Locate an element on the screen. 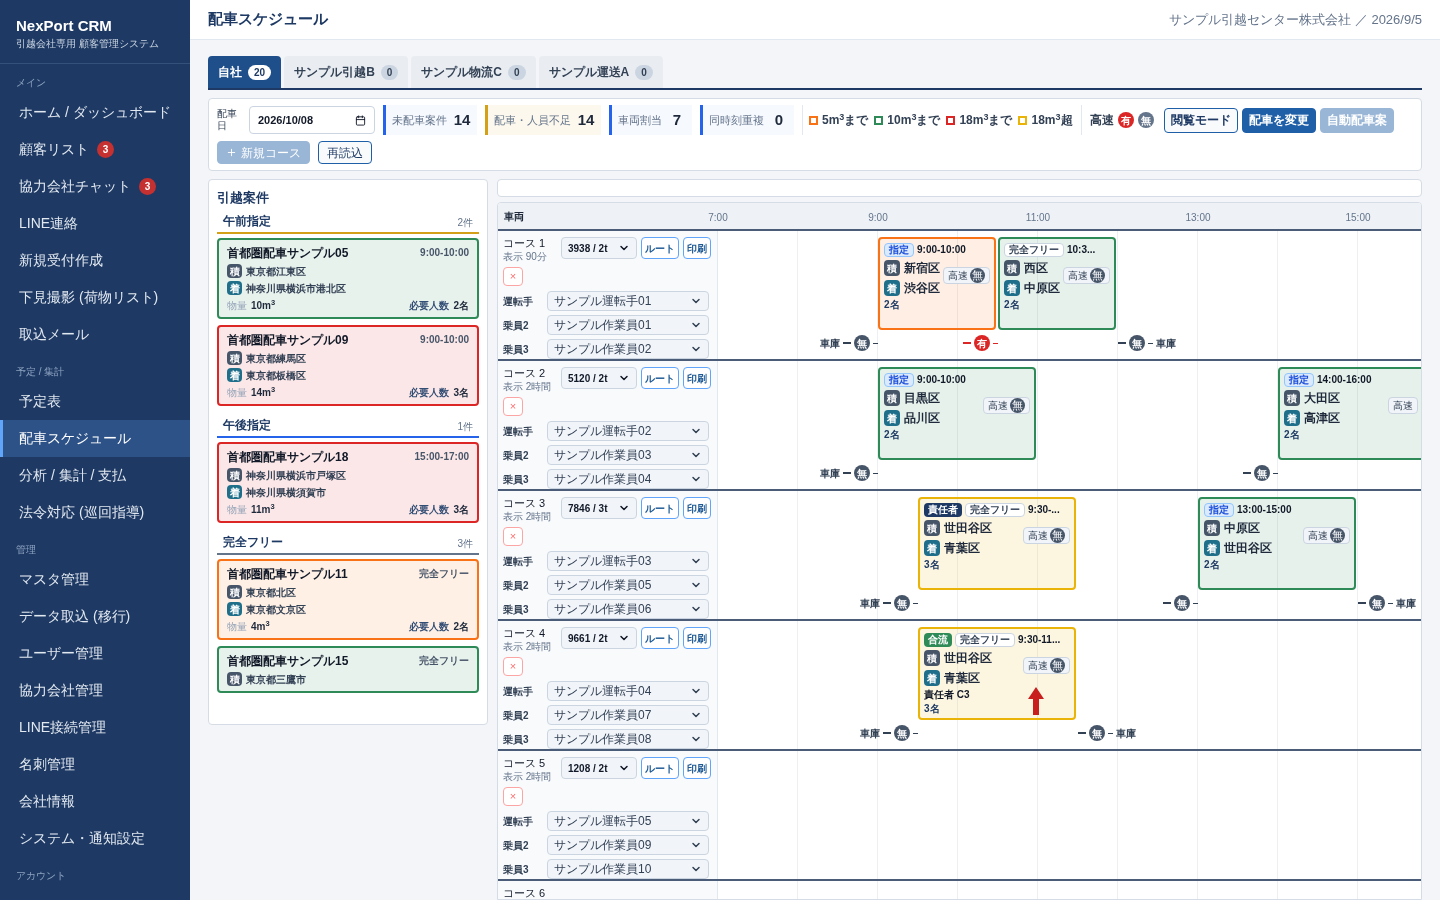 The height and width of the screenshot is (900, 1440). vehicle-select: 9661 / 2t is located at coordinates (599, 638).